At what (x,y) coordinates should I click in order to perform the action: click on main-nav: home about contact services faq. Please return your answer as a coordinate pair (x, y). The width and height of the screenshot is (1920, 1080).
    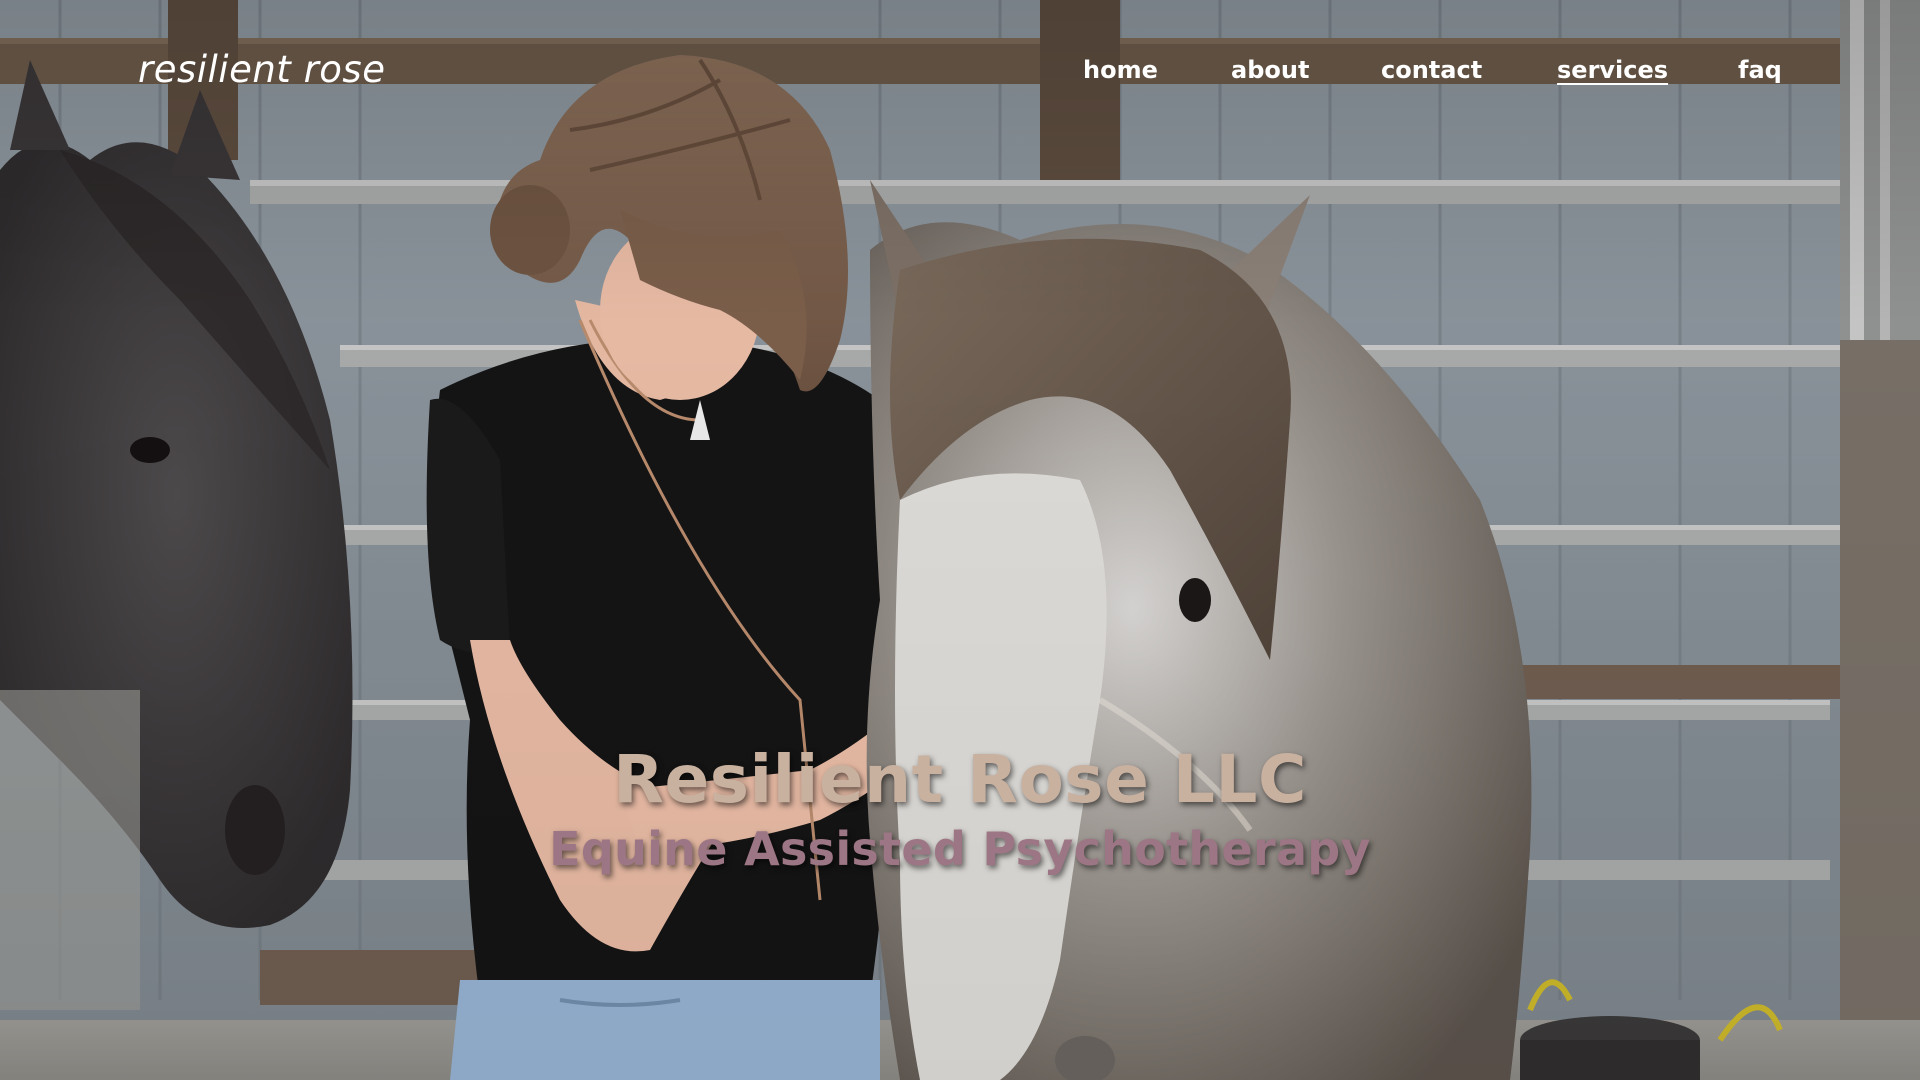
    Looking at the image, I should click on (960, 76).